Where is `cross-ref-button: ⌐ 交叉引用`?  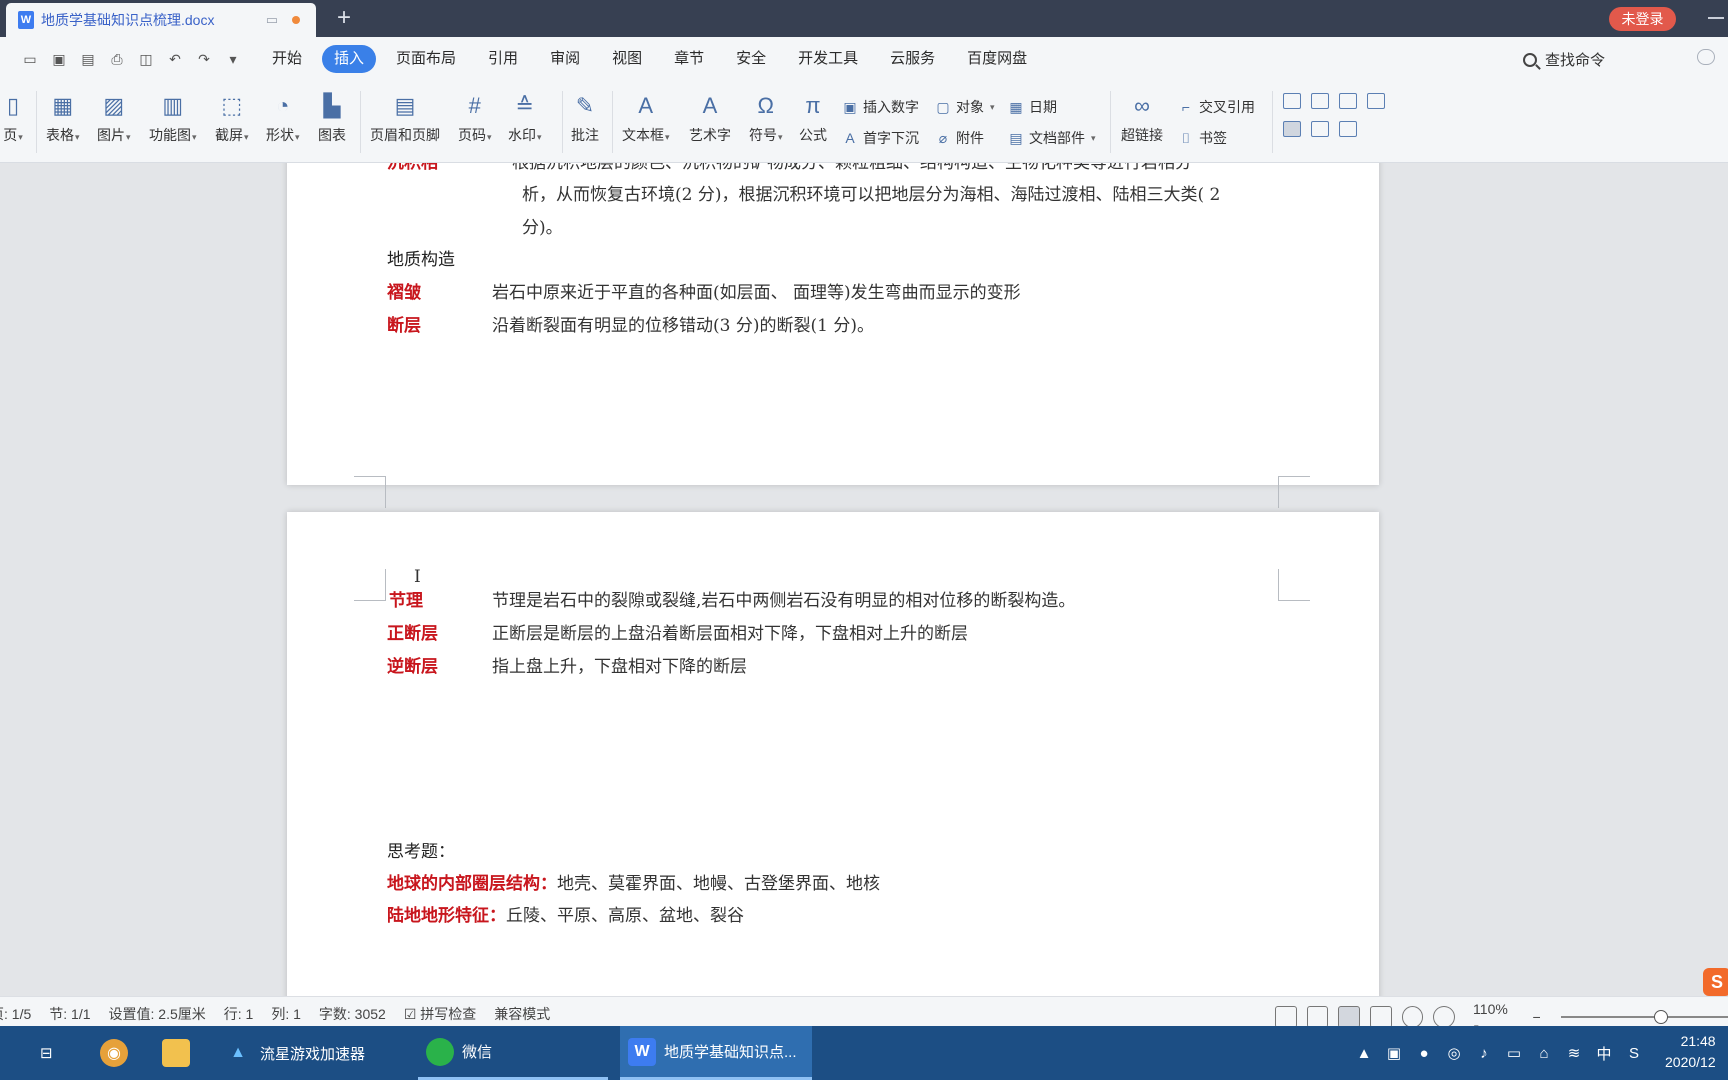
cross-ref-button: ⌐ 交叉引用 is located at coordinates (1216, 107).